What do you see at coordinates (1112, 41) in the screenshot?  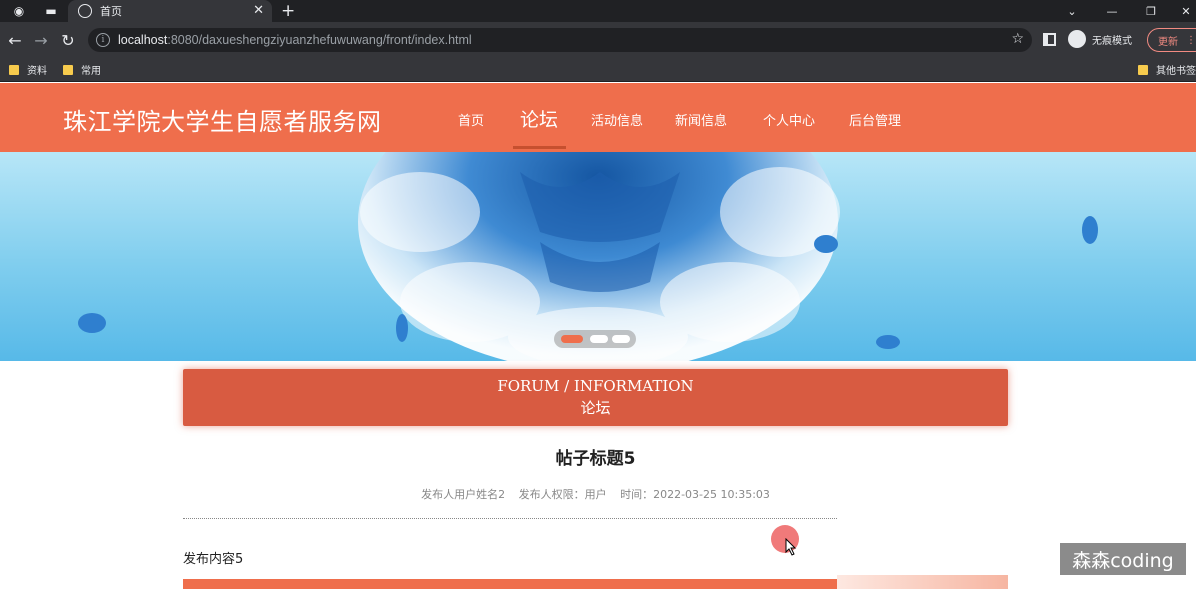 I see `incognito-label: 无痕模式` at bounding box center [1112, 41].